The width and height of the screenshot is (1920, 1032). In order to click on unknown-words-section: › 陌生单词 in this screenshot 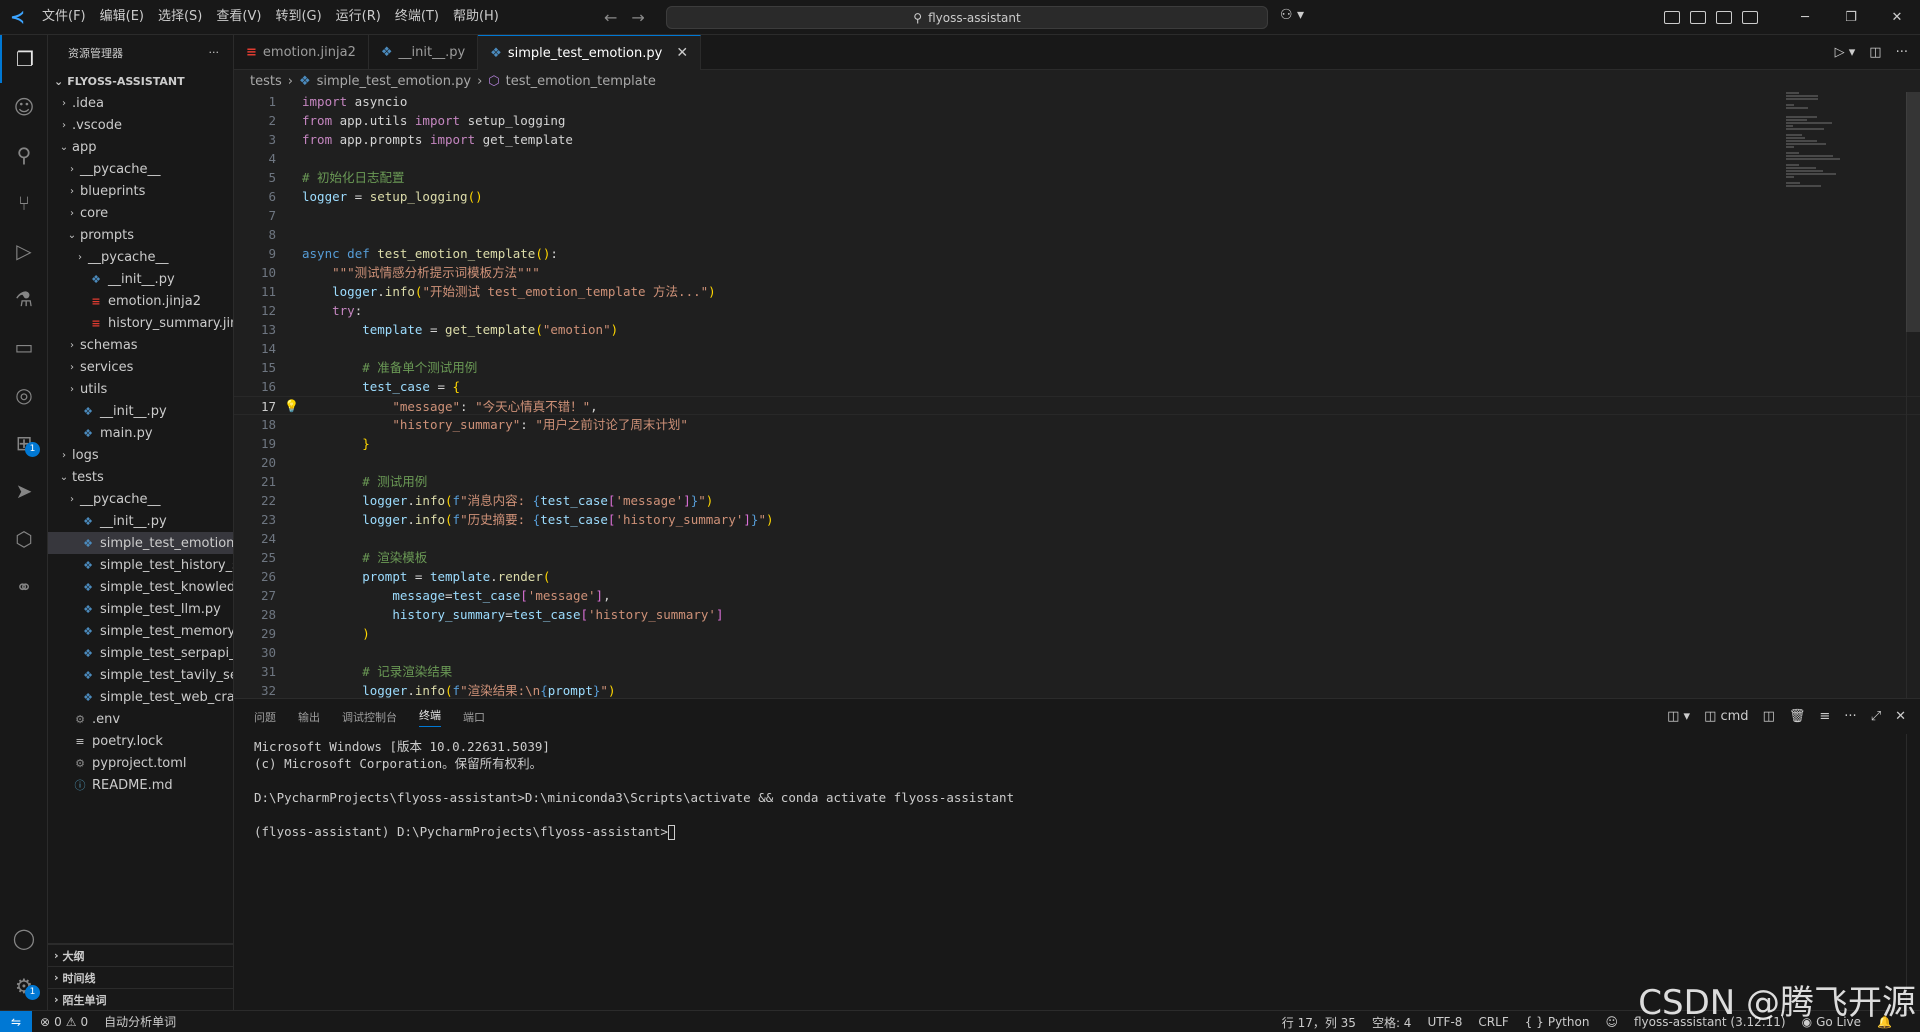, I will do `click(141, 999)`.